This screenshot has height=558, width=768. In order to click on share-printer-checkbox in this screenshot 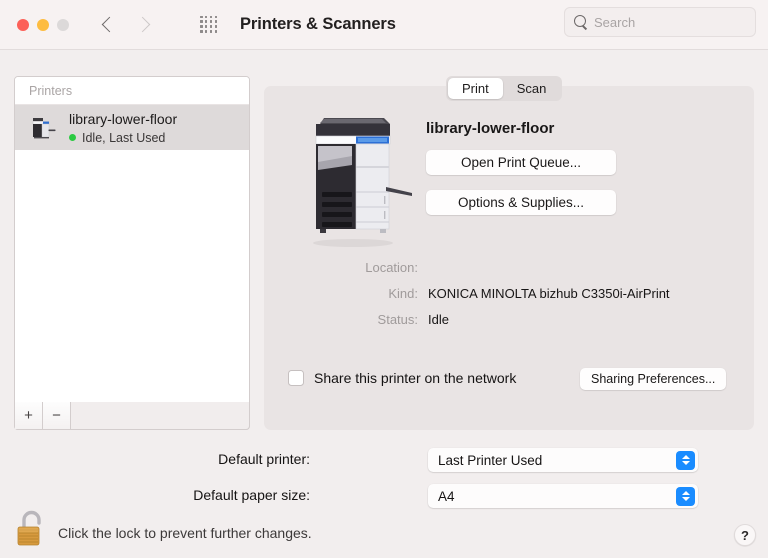, I will do `click(296, 378)`.